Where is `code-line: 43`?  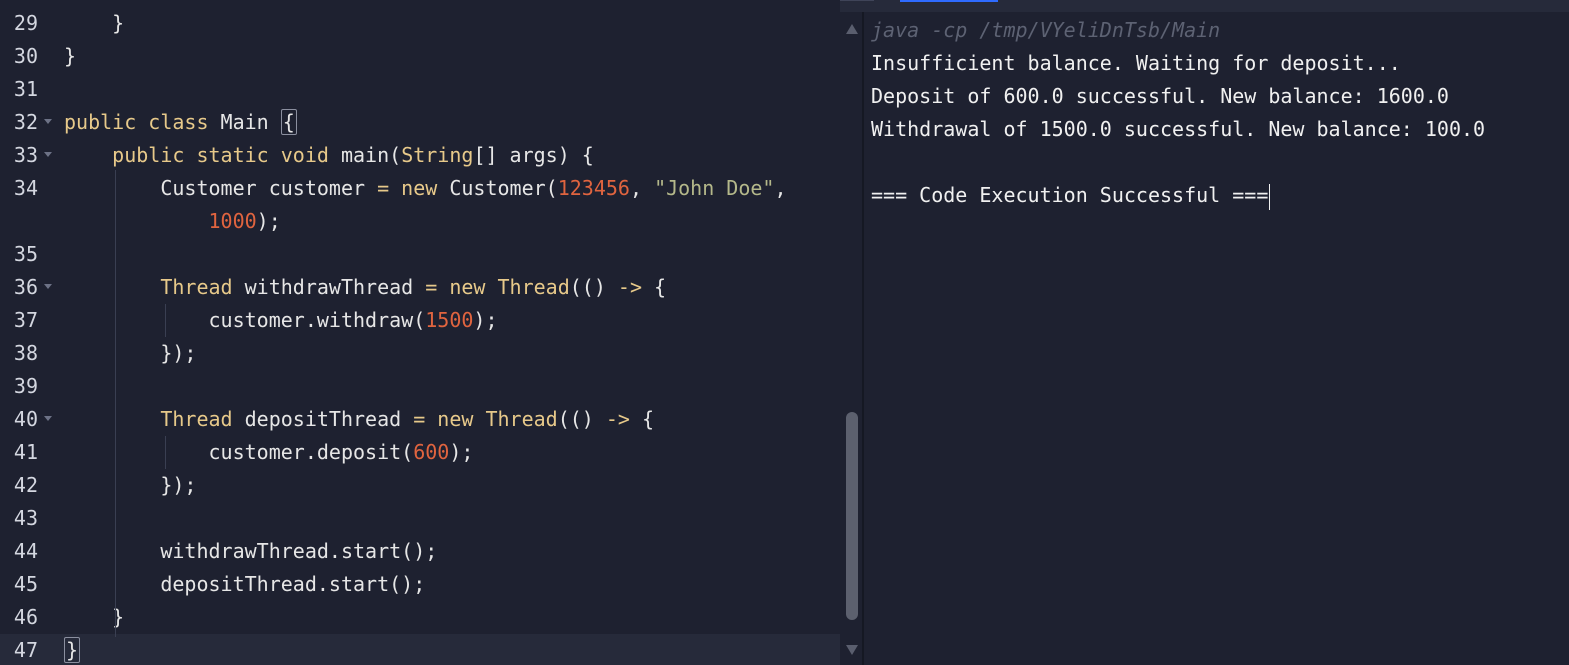
code-line: 43 is located at coordinates (420, 518).